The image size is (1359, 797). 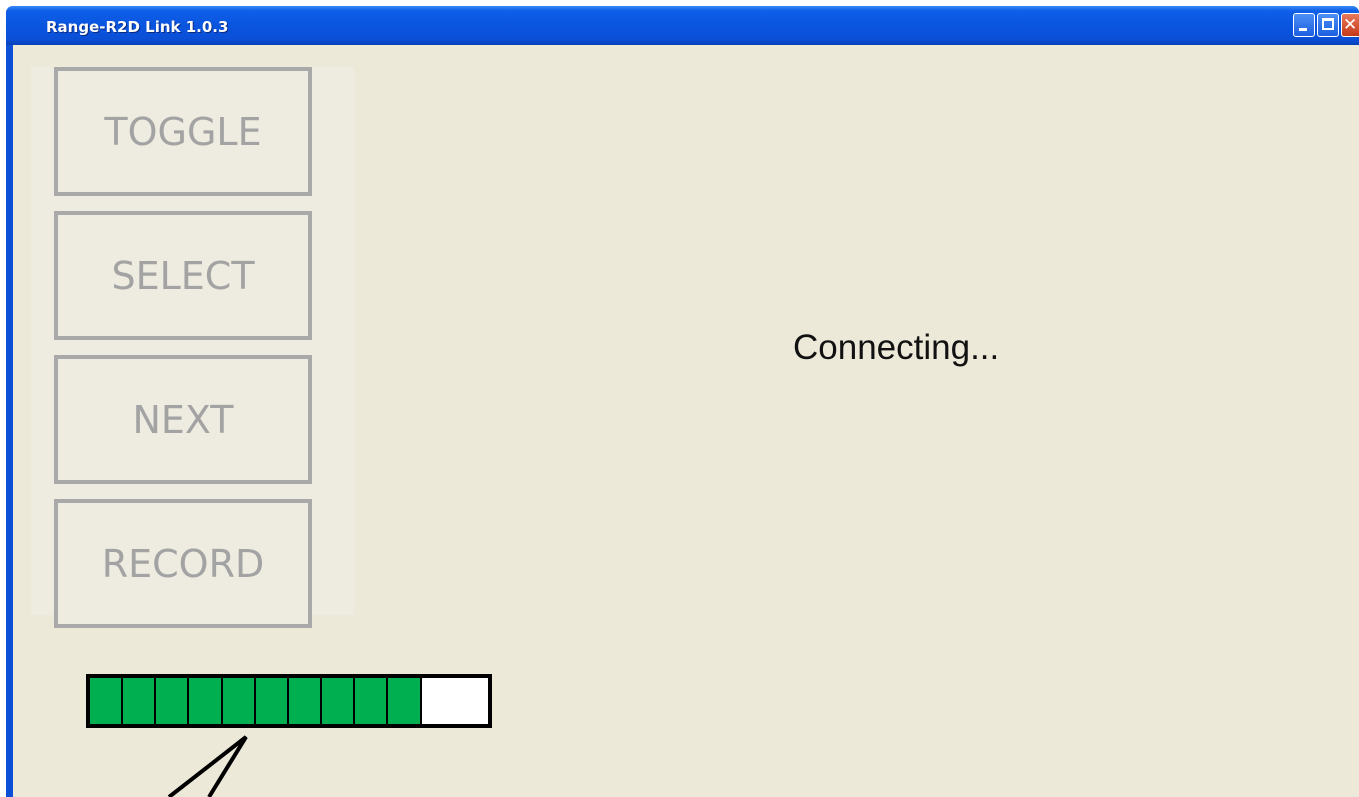 What do you see at coordinates (137, 27) in the screenshot?
I see `window-title: Range-R2D Link 1.0.3` at bounding box center [137, 27].